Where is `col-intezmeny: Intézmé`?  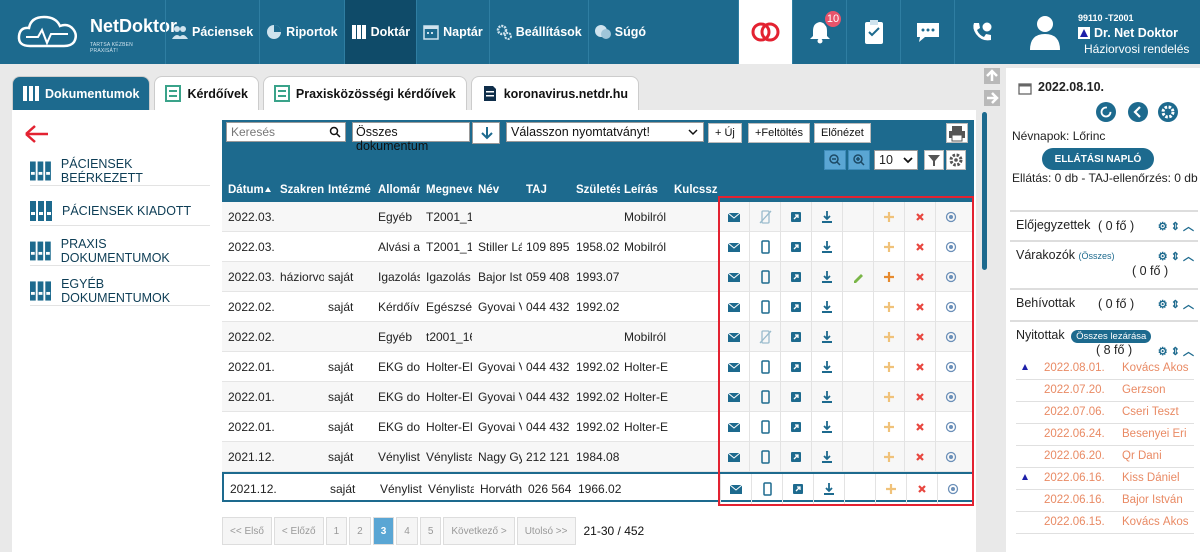
col-intezmeny: Intézmé is located at coordinates (350, 190).